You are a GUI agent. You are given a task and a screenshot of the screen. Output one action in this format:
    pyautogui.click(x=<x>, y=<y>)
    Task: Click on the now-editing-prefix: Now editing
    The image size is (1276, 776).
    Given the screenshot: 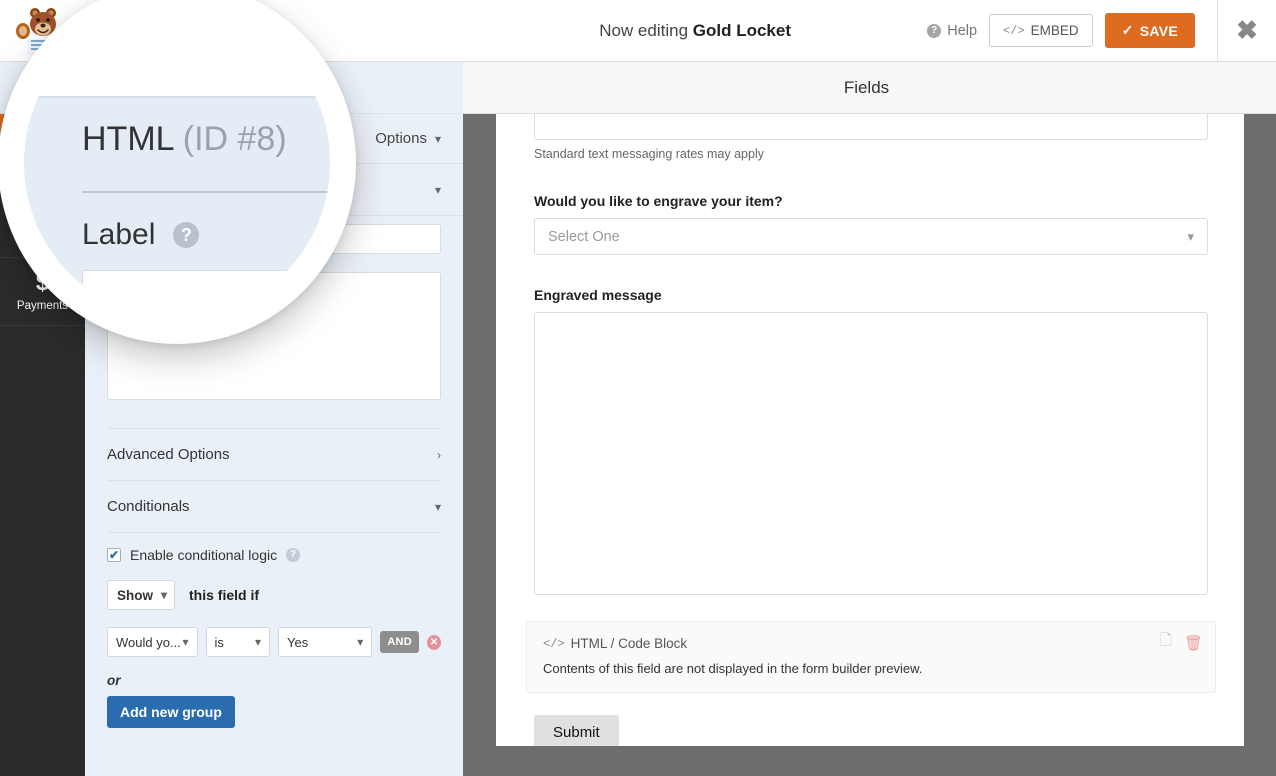 What is the action you would take?
    pyautogui.click(x=646, y=30)
    